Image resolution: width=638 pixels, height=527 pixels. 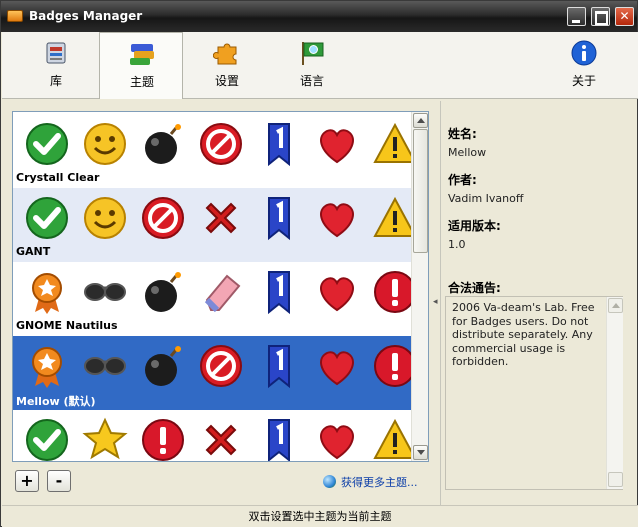 What do you see at coordinates (163, 440) in the screenshot?
I see `exclamation-icon` at bounding box center [163, 440].